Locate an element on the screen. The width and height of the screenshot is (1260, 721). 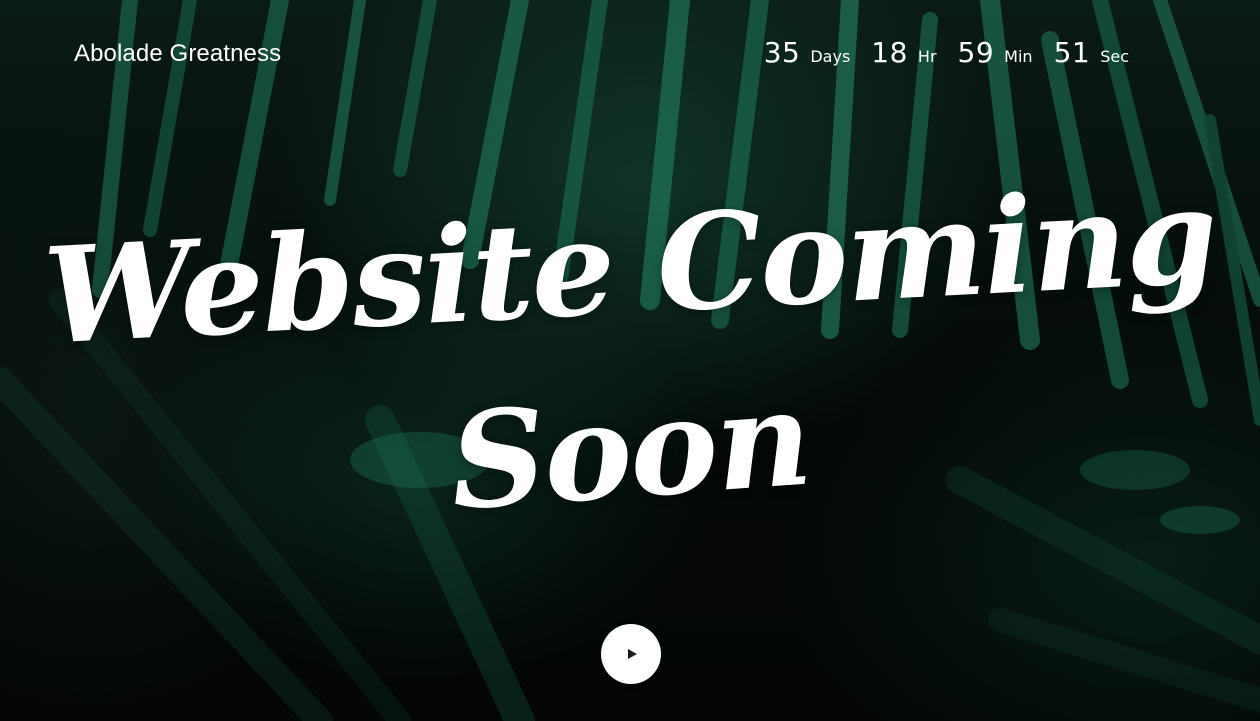
play-video-button is located at coordinates (631, 654).